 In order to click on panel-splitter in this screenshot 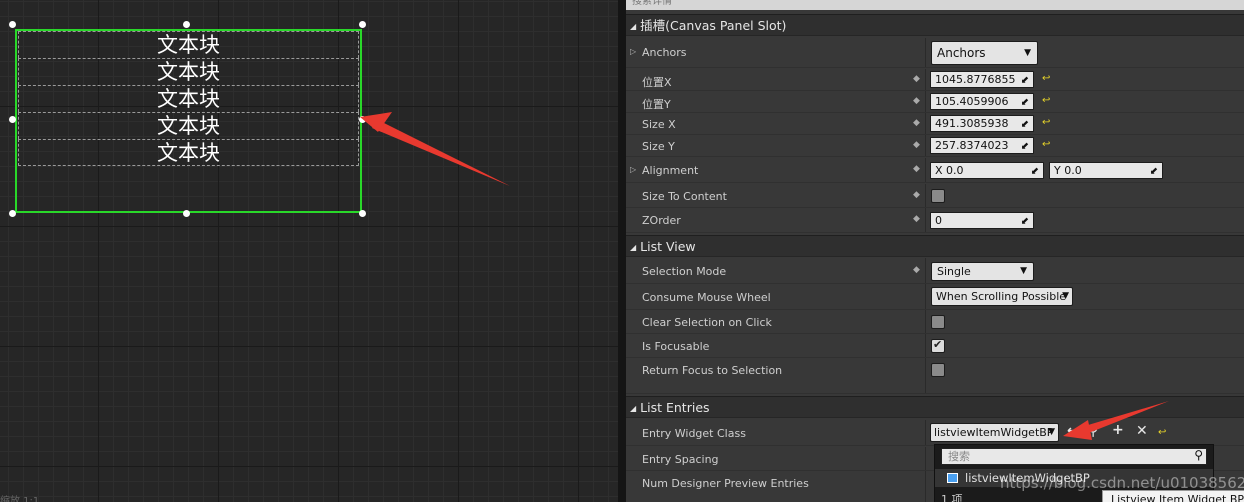, I will do `click(622, 251)`.